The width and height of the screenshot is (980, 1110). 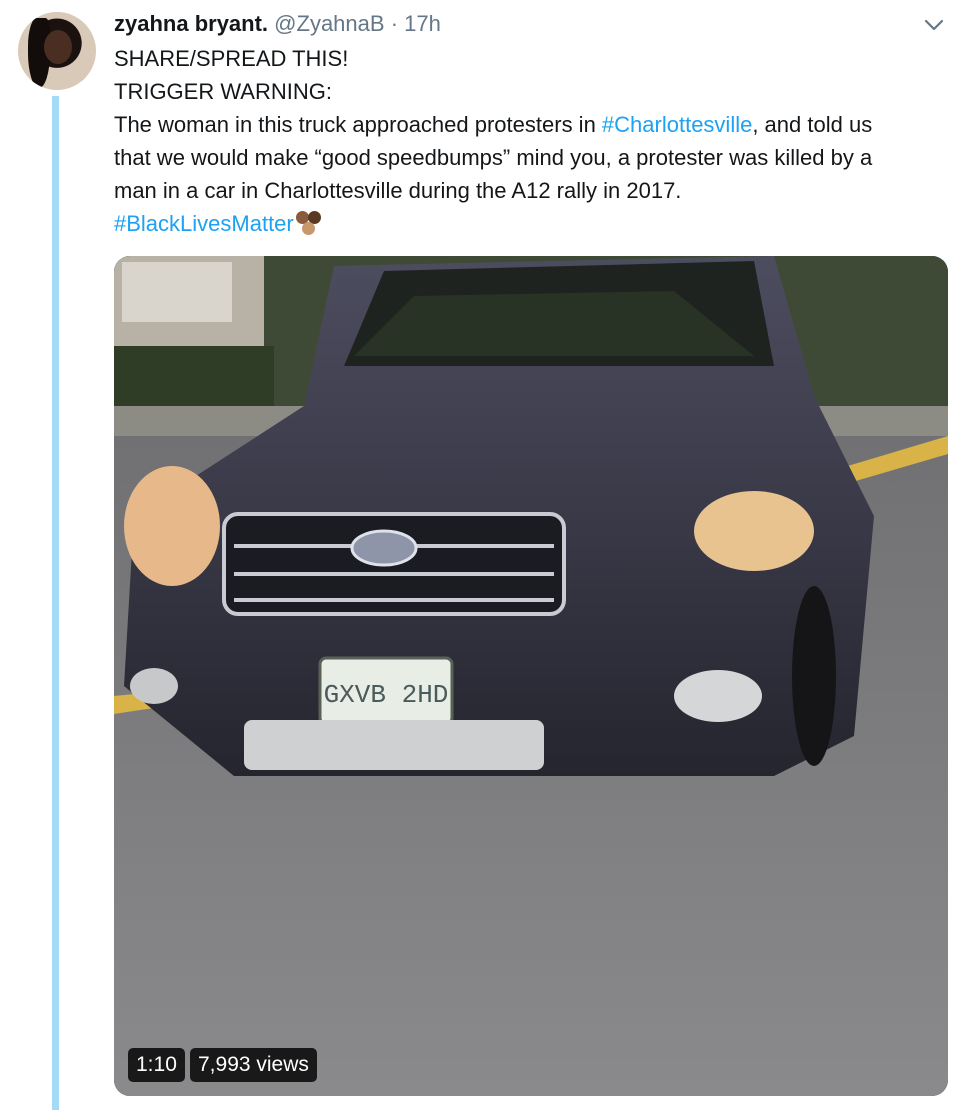 What do you see at coordinates (204, 223) in the screenshot?
I see `hashtag-blacklivesmatter: #BlackLivesMatter` at bounding box center [204, 223].